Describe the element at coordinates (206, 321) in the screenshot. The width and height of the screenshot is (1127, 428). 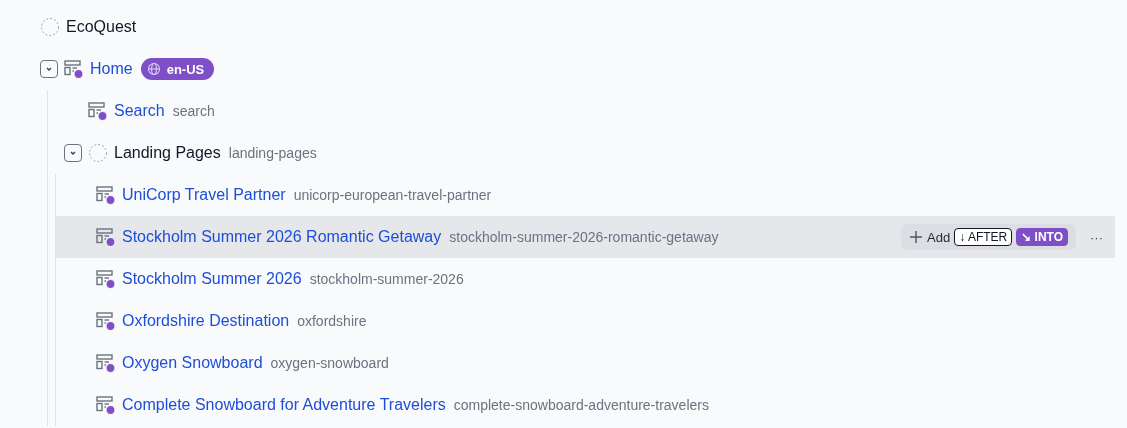
I see `page-link: Oxfordshire Destination` at that location.